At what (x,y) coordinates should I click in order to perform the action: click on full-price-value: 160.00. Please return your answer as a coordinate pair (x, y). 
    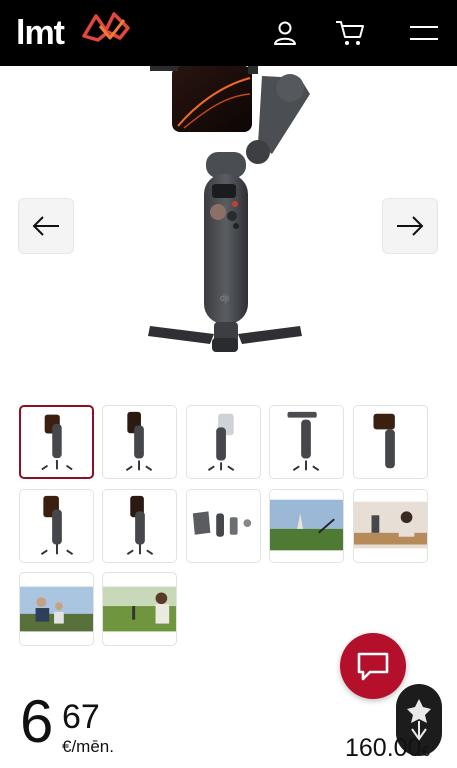
    Looking at the image, I should click on (383, 748).